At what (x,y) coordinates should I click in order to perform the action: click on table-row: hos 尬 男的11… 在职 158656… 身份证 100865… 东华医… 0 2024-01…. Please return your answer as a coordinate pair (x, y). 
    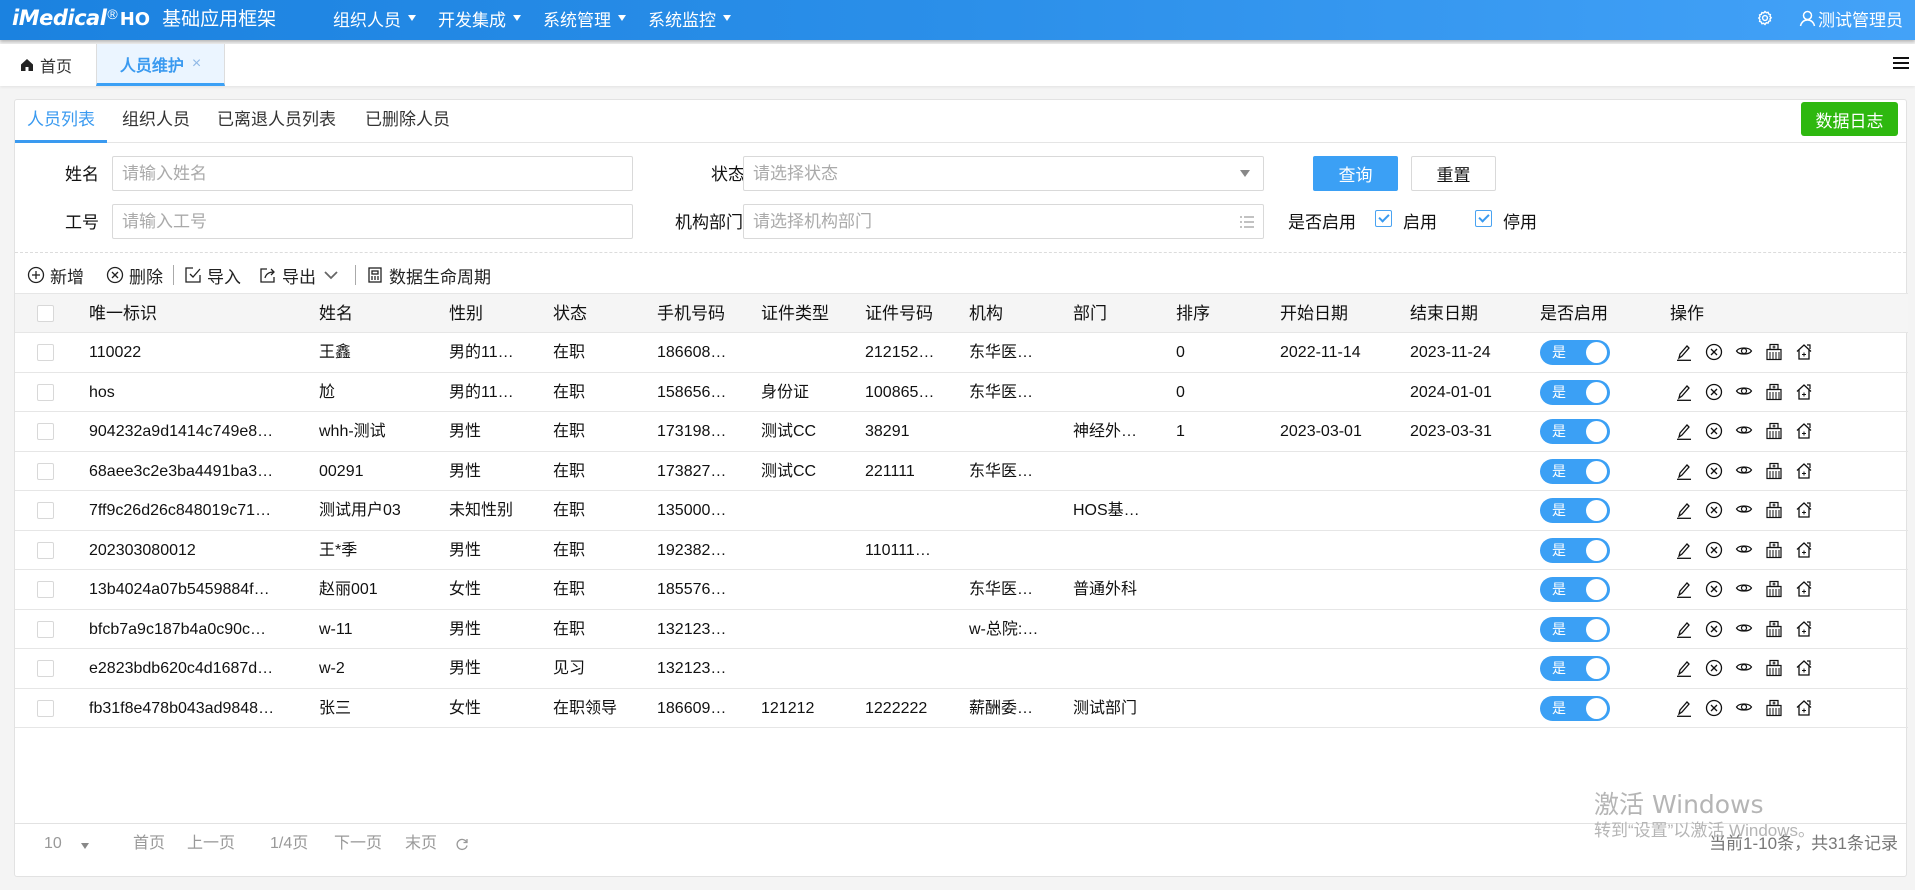
    Looking at the image, I should click on (961, 392).